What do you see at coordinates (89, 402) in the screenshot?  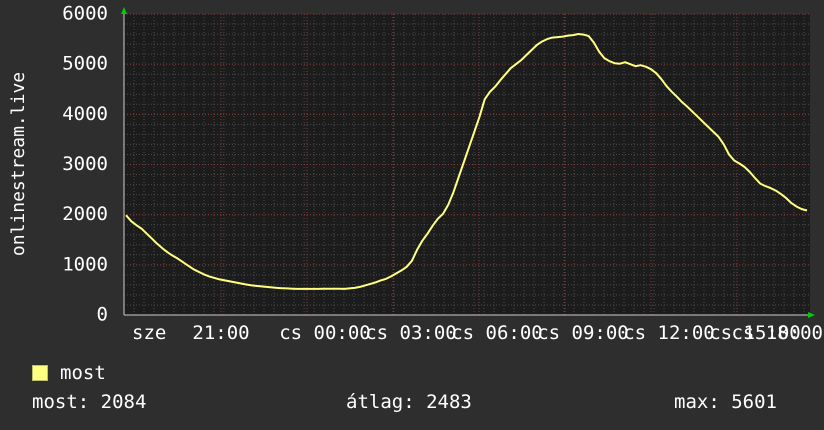 I see `stat-current: most: 2084` at bounding box center [89, 402].